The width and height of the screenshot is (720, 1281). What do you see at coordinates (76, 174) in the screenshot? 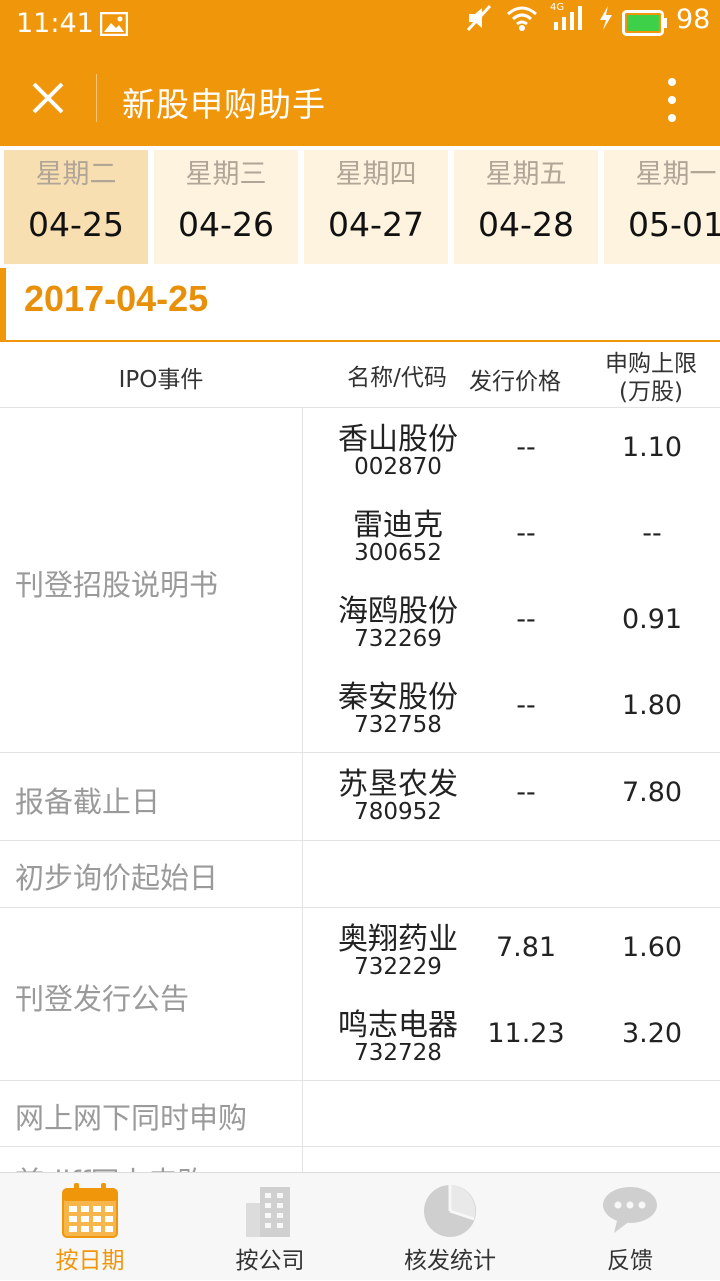
I see `day-weekday: 星期二` at bounding box center [76, 174].